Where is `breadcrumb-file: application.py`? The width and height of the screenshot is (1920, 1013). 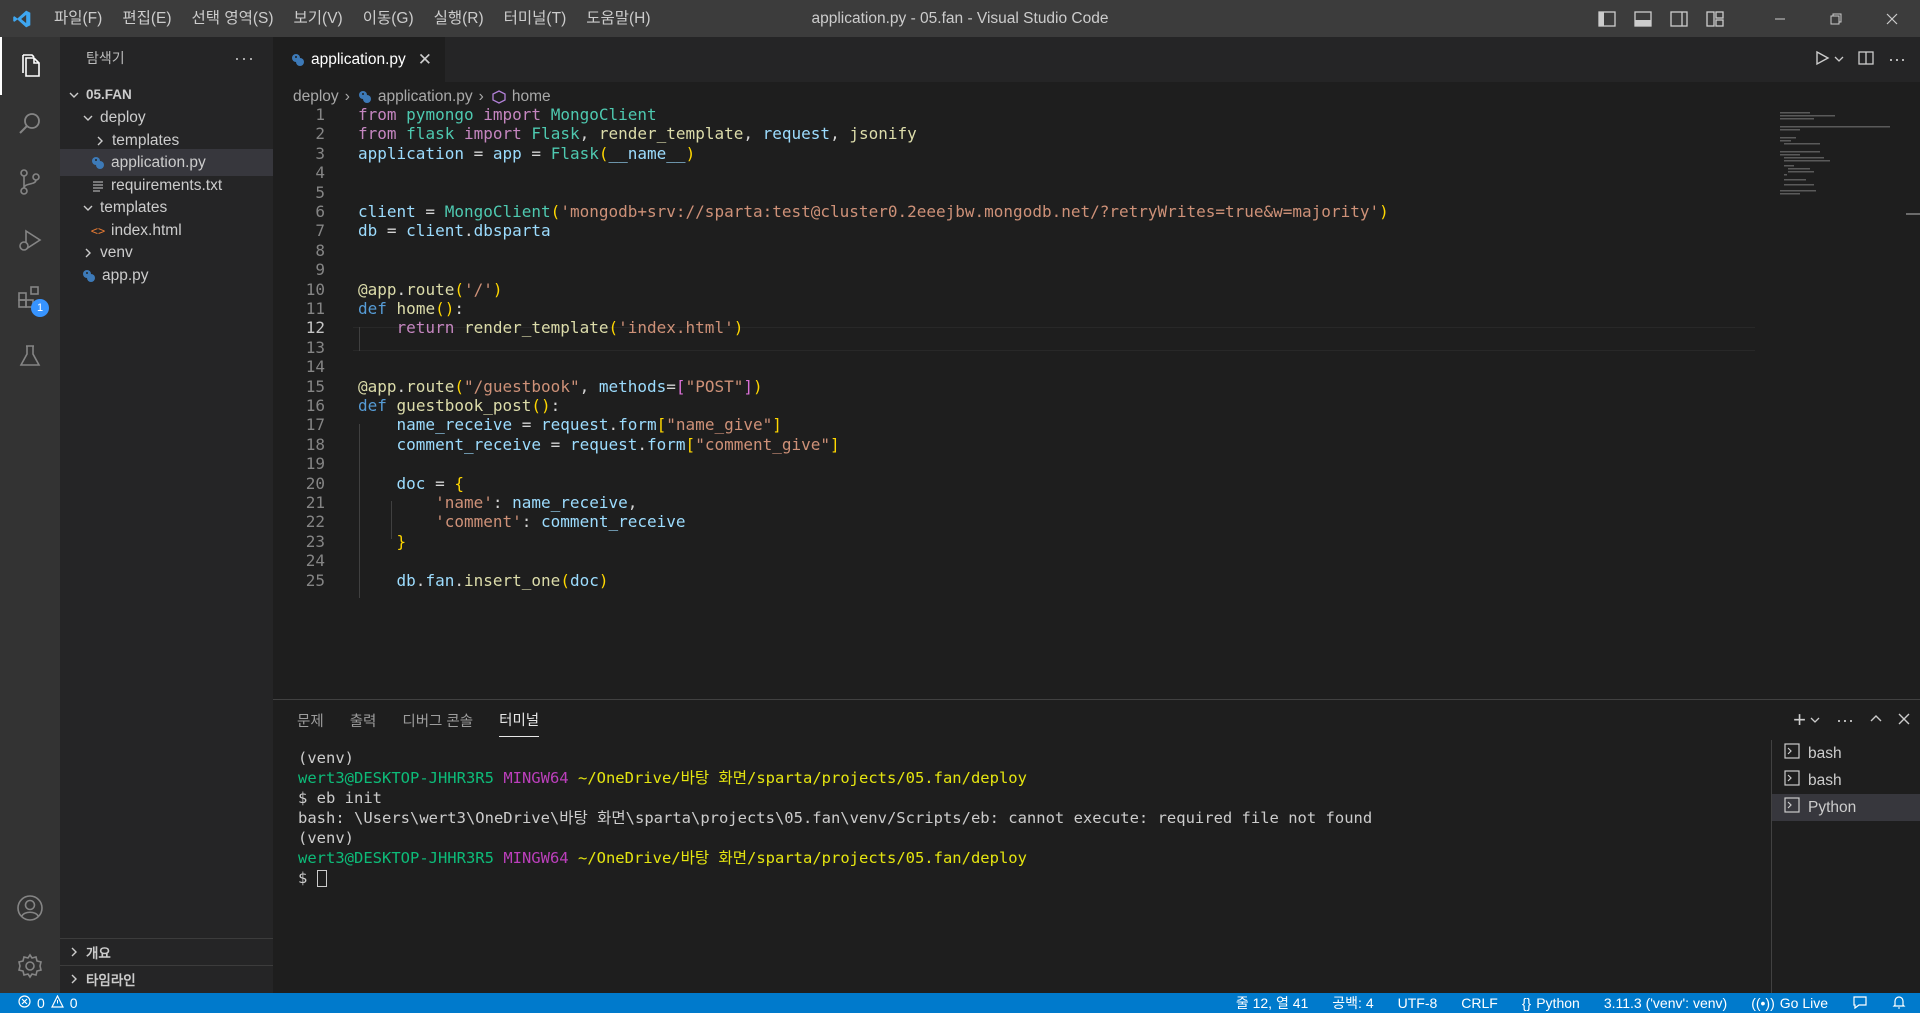
breadcrumb-file: application.py is located at coordinates (425, 97).